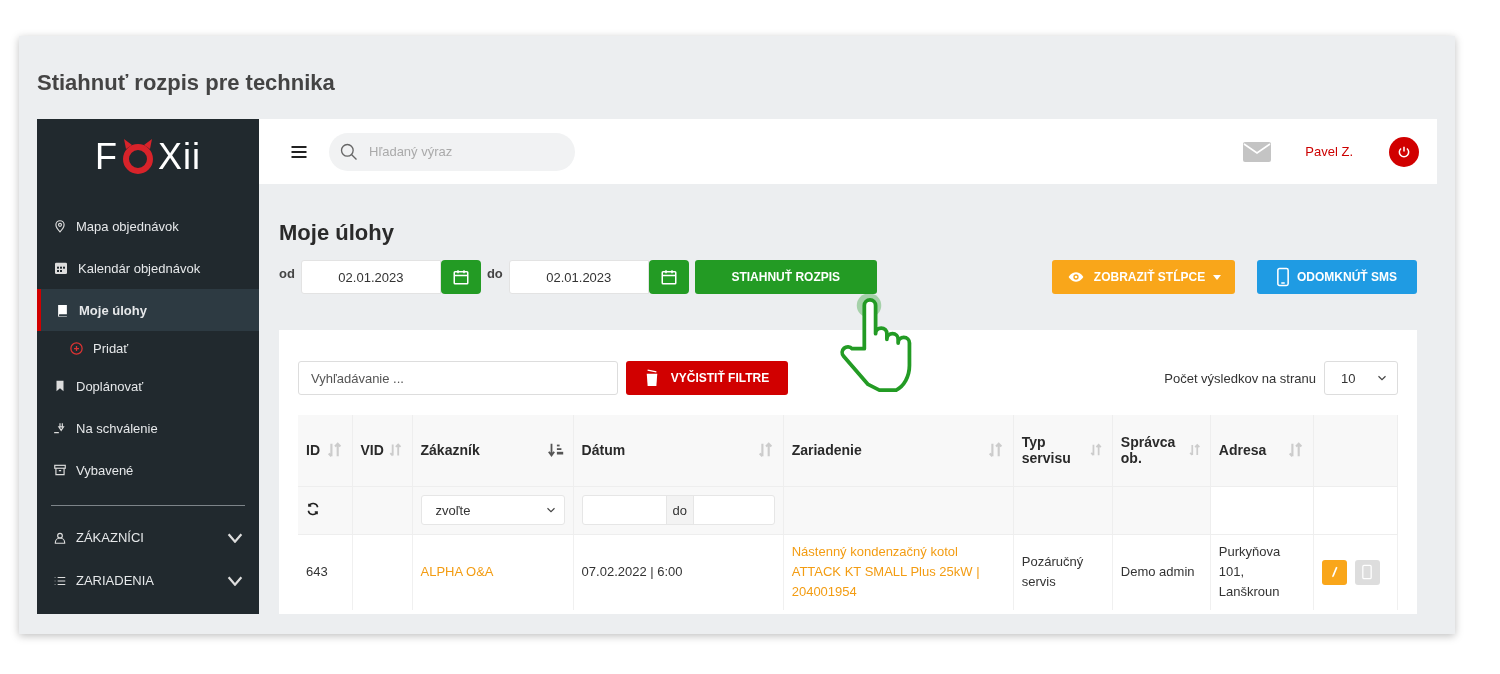 This screenshot has height=674, width=1500. I want to click on date-range-field: do, so click(678, 510).